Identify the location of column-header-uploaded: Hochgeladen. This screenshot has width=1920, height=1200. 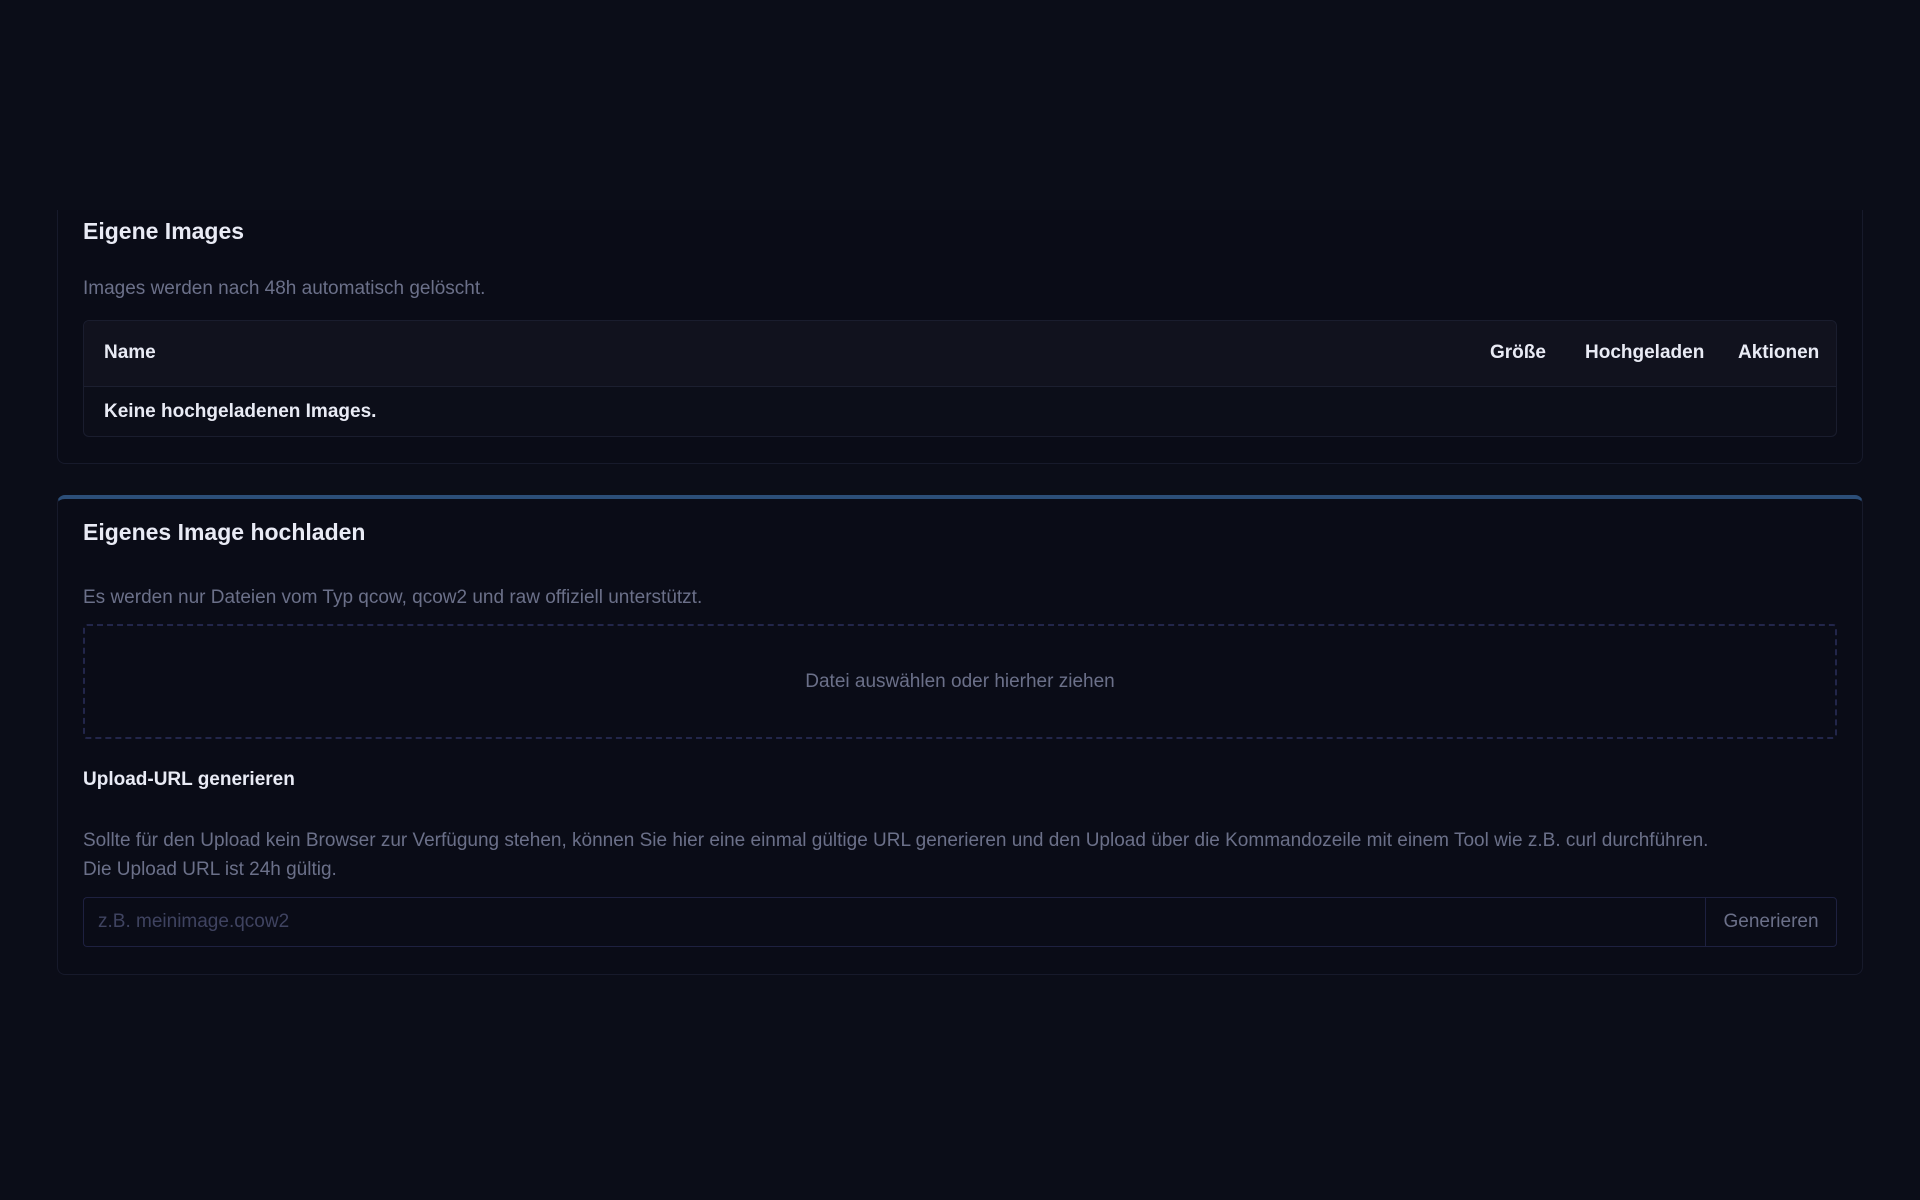
(1644, 353).